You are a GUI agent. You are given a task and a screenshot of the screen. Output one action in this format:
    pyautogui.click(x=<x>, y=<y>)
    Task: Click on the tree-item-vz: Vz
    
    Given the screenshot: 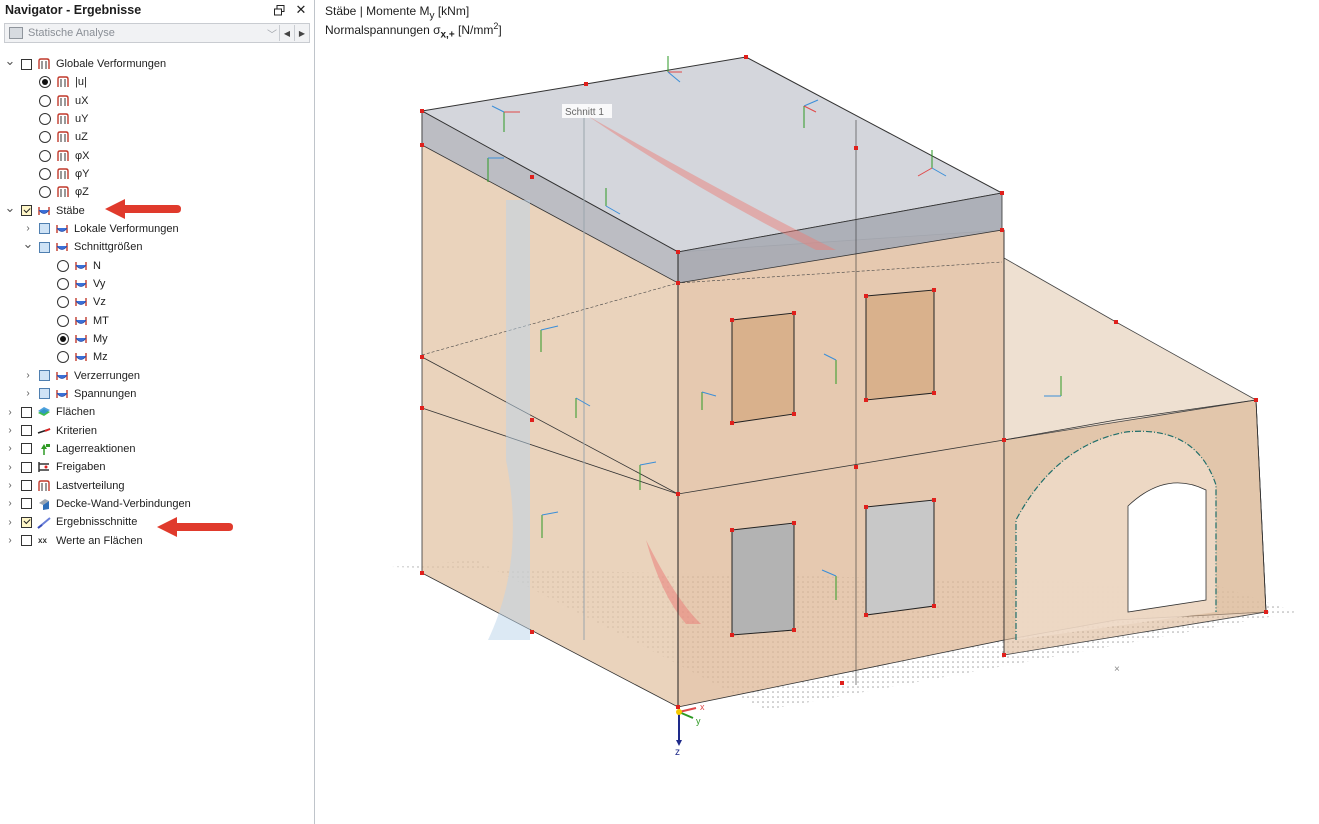 What is the action you would take?
    pyautogui.click(x=73, y=302)
    